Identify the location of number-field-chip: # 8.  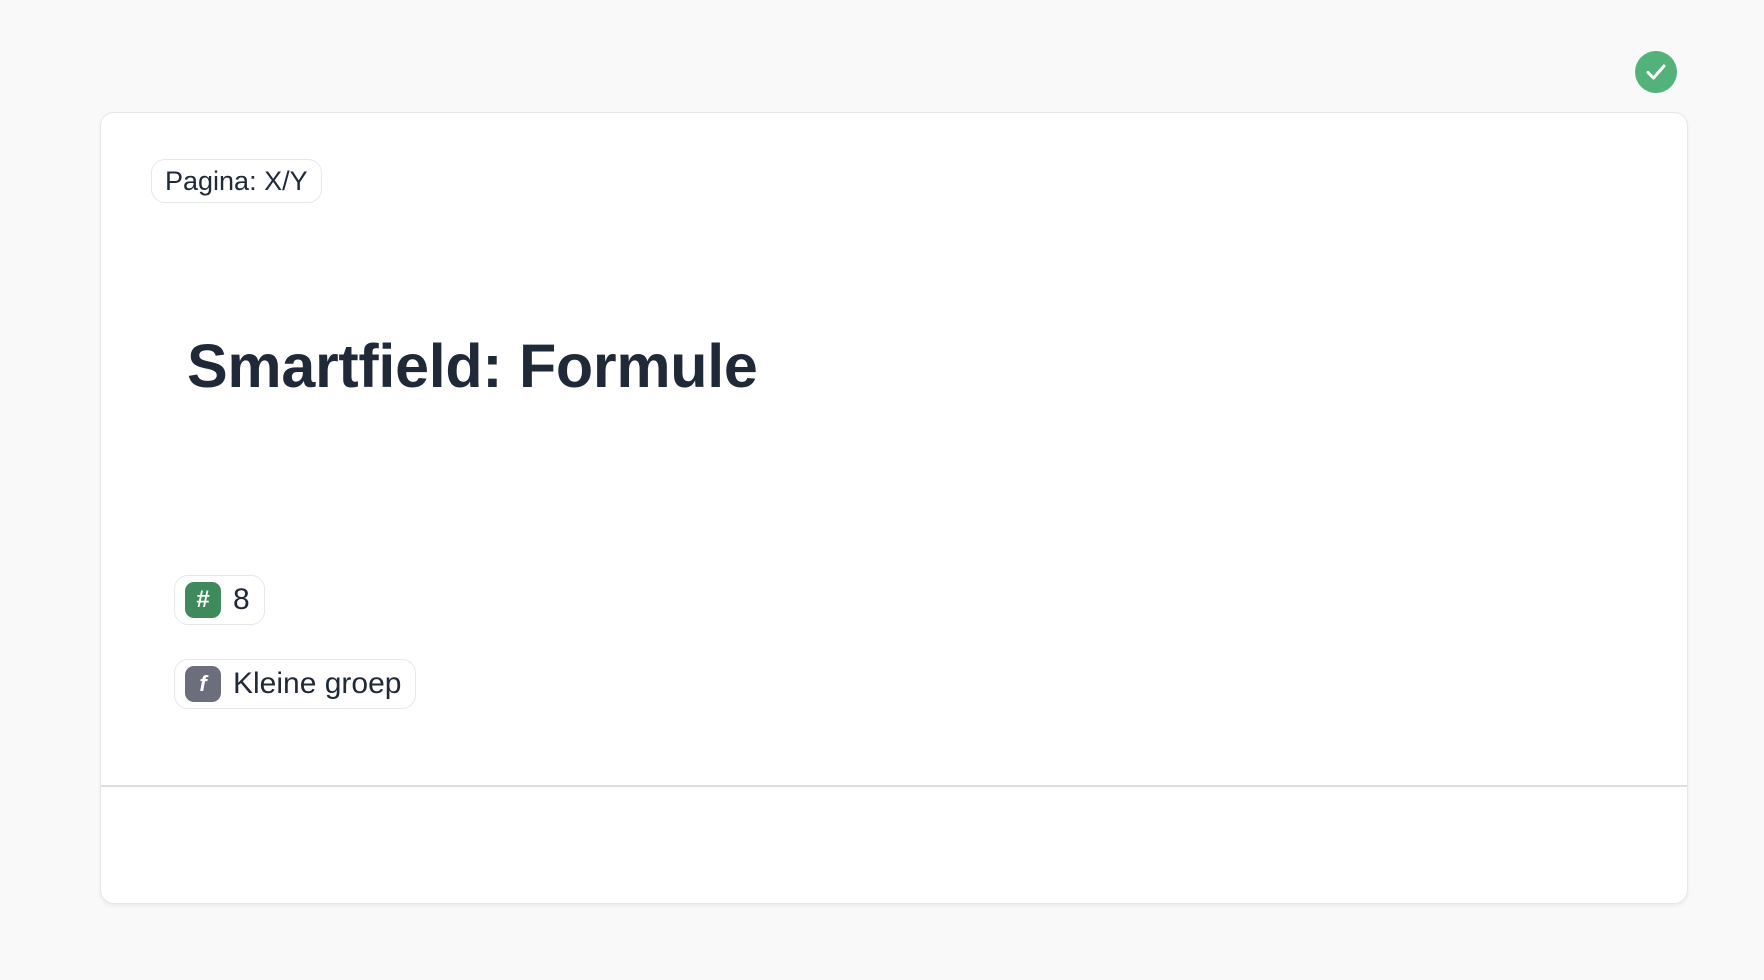
(219, 600).